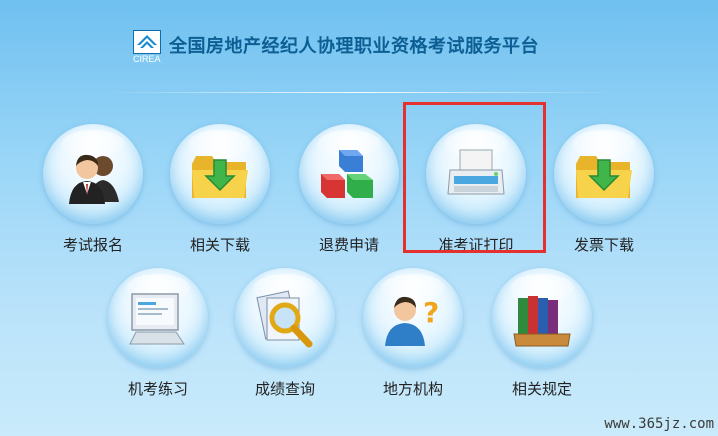 This screenshot has height=436, width=718. I want to click on logo-mark, so click(147, 42).